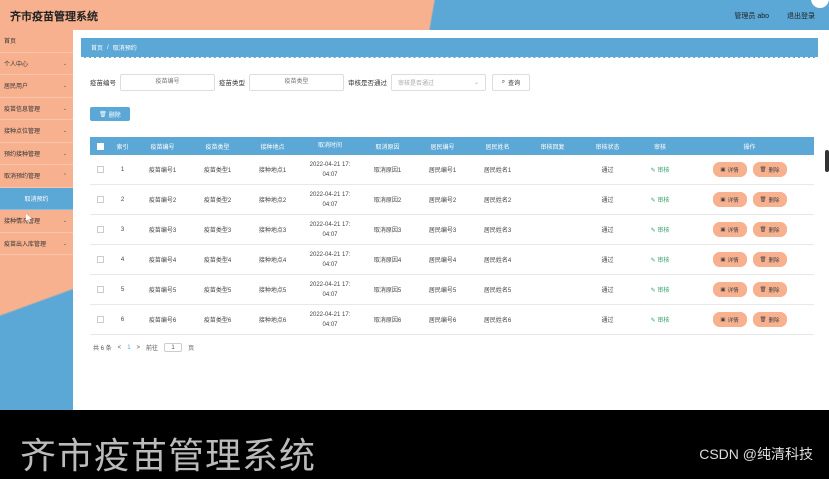  I want to click on sidebar-item-appointments: 预约接种管理 ⌄, so click(36, 154).